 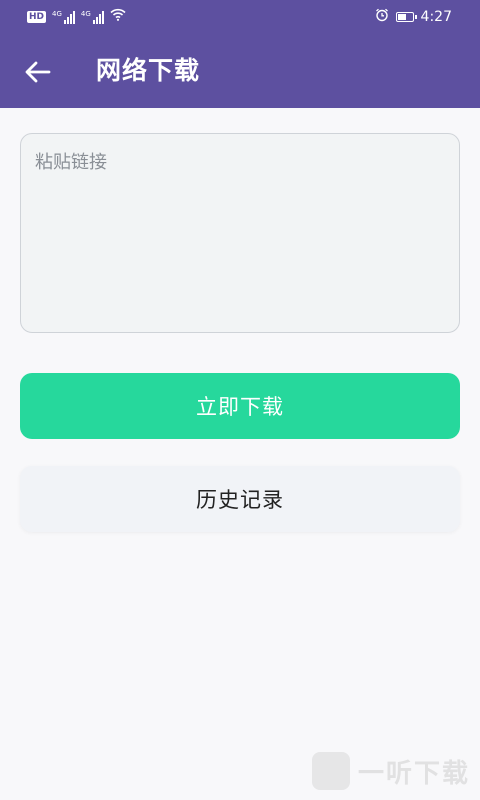 What do you see at coordinates (413, 773) in the screenshot?
I see `watermark-text: 一听下载` at bounding box center [413, 773].